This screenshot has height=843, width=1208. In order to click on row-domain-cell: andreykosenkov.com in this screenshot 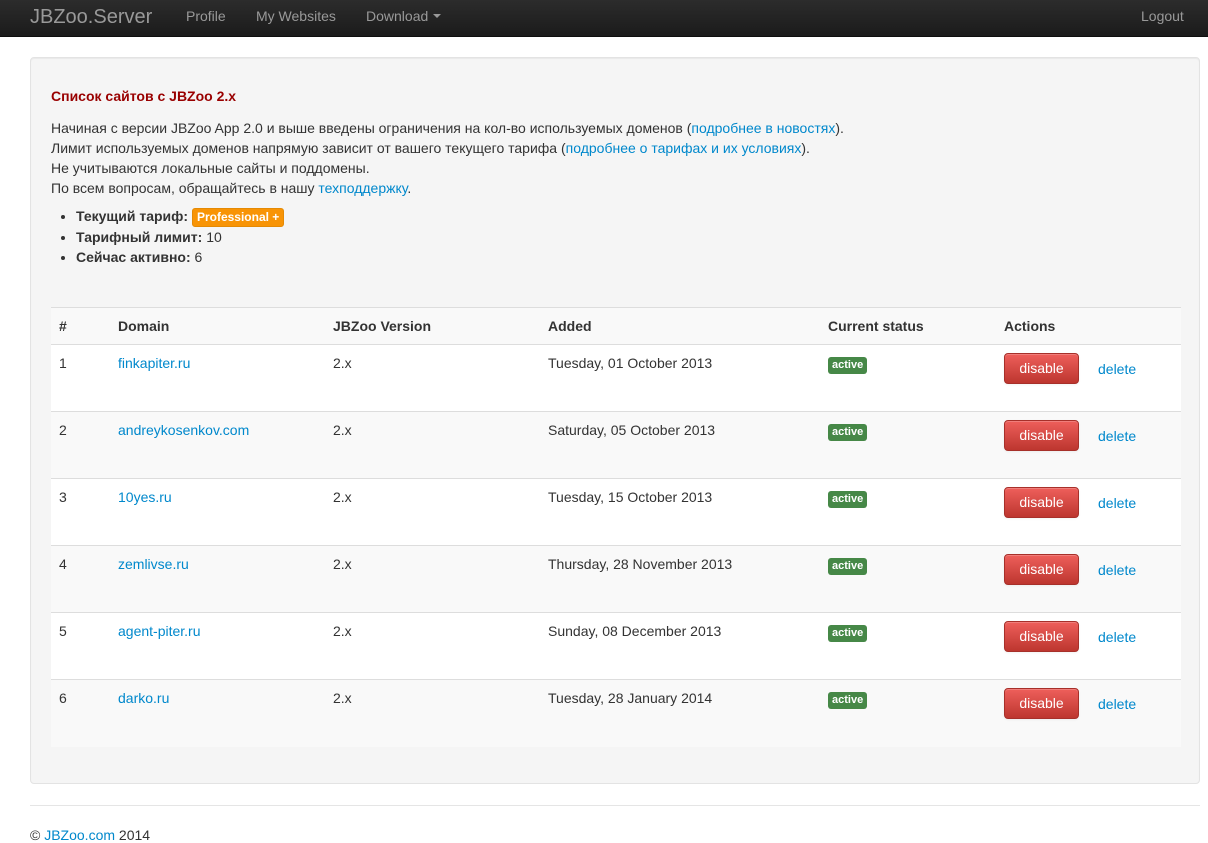, I will do `click(217, 445)`.